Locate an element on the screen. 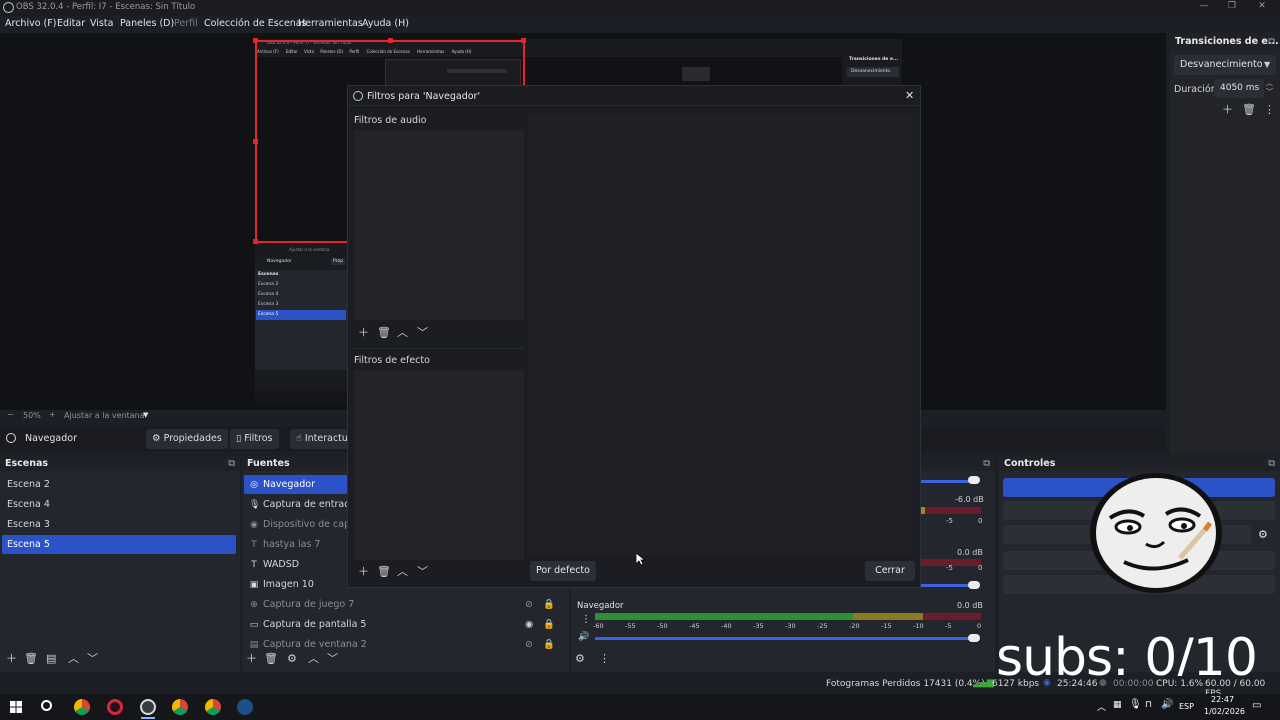 This screenshot has height=720, width=1280. menu-editar: Editar is located at coordinates (71, 23).